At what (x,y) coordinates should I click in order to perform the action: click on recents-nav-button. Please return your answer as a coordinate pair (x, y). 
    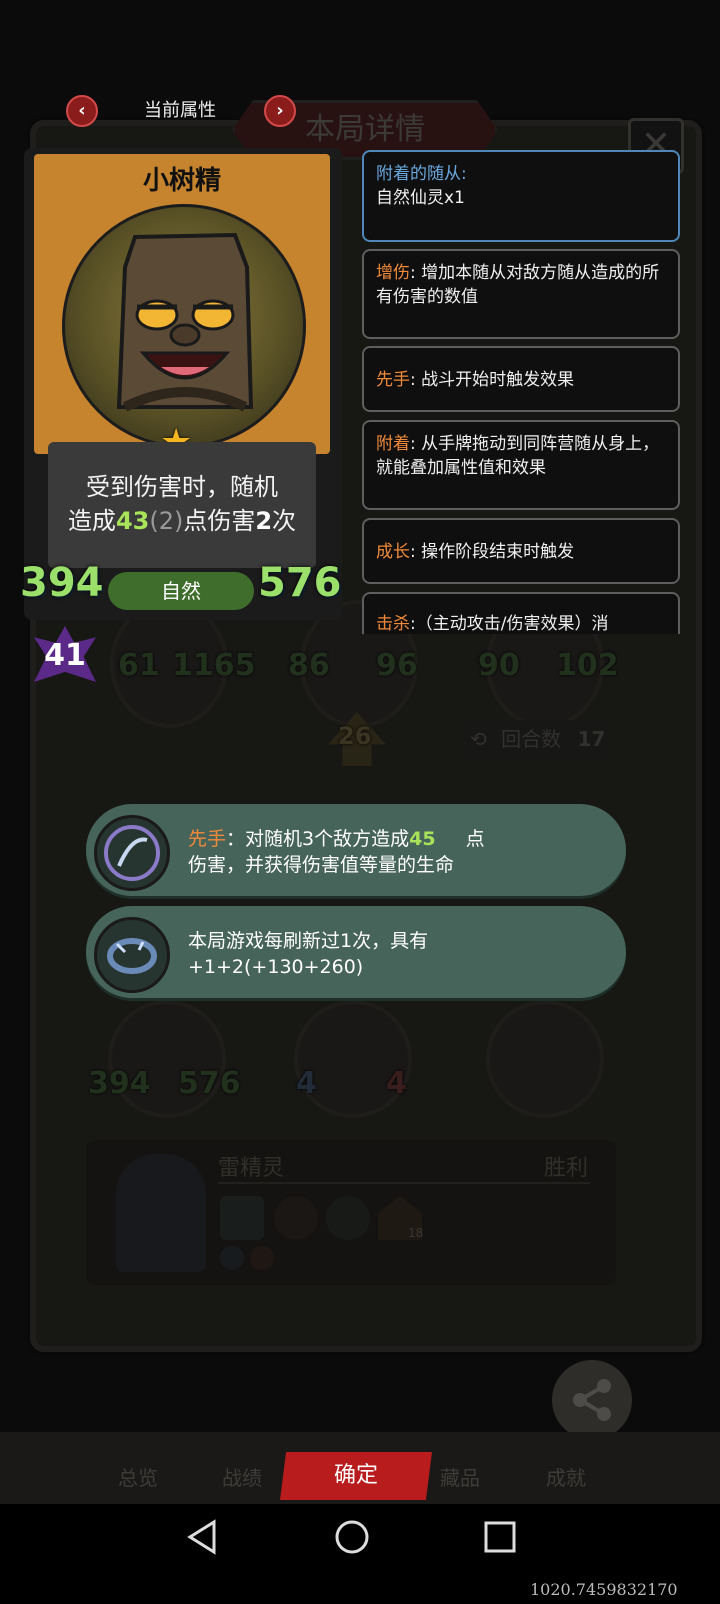
    Looking at the image, I should click on (500, 1537).